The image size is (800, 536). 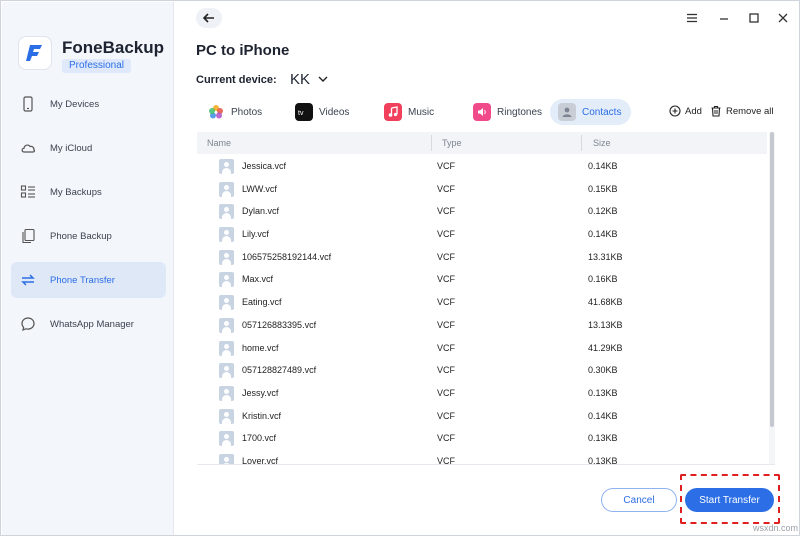 I want to click on cloud-icon, so click(x=28, y=148).